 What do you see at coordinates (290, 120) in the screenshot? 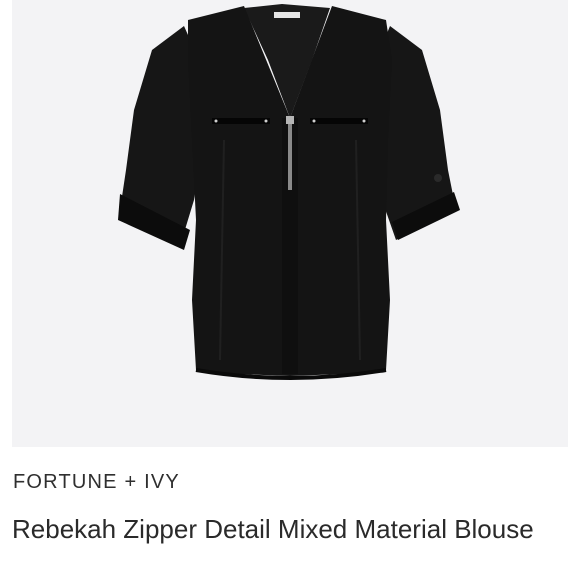
I see `zipper-pull` at bounding box center [290, 120].